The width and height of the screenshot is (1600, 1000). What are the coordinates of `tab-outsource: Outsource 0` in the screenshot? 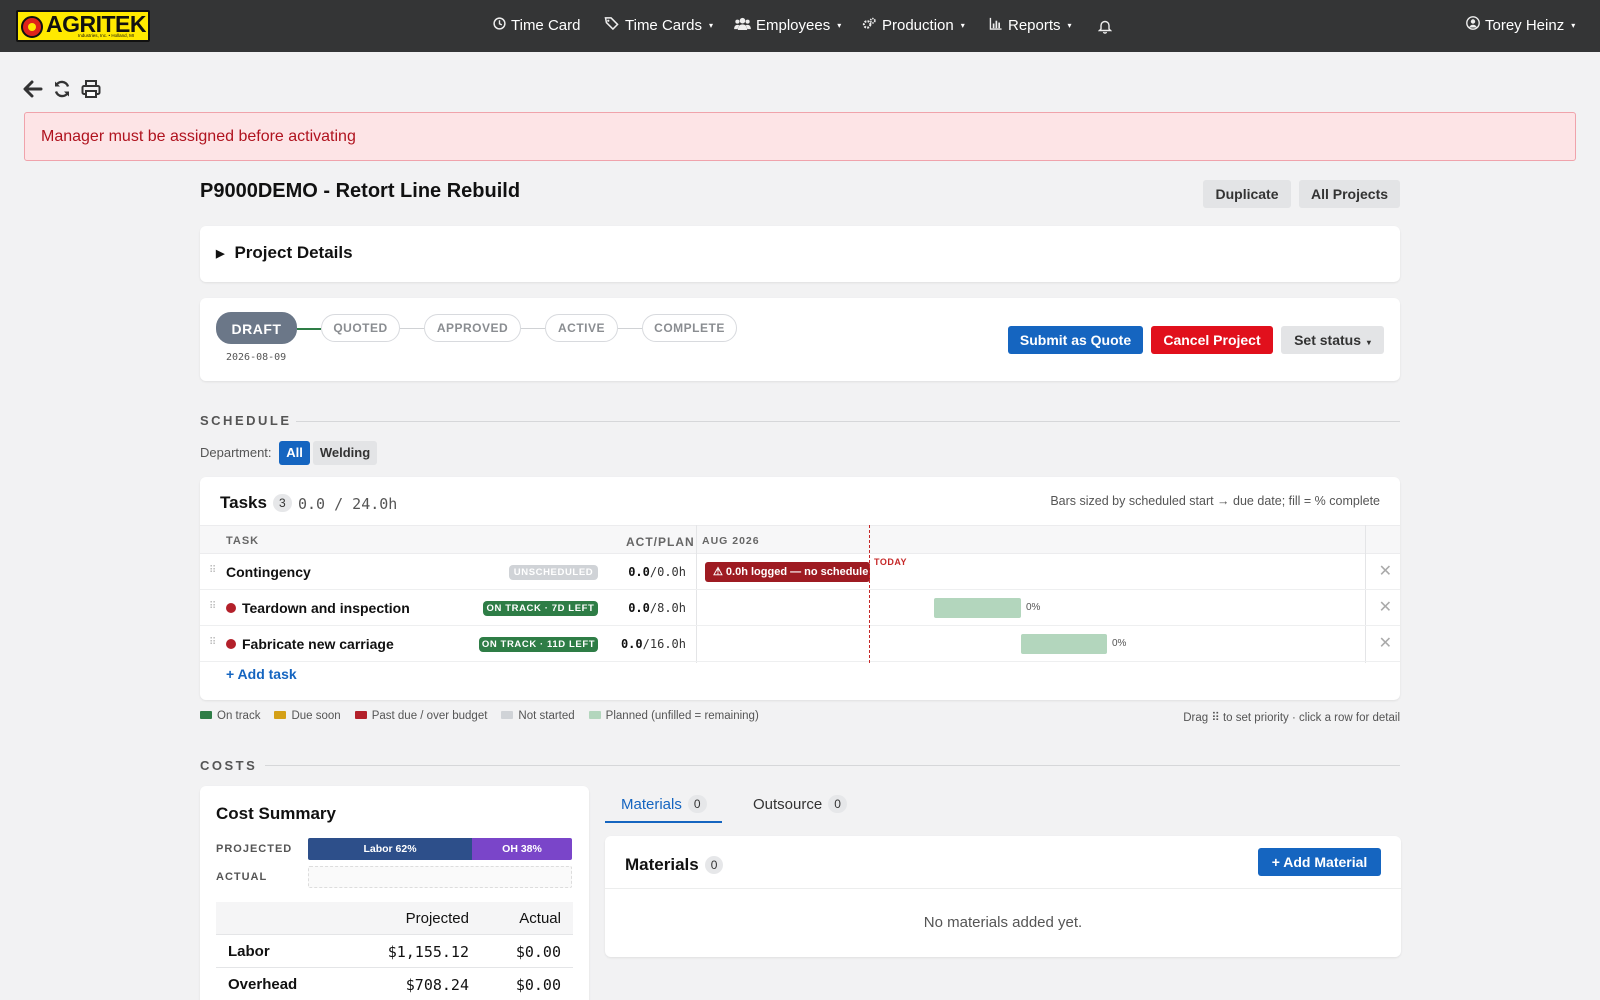 It's located at (800, 804).